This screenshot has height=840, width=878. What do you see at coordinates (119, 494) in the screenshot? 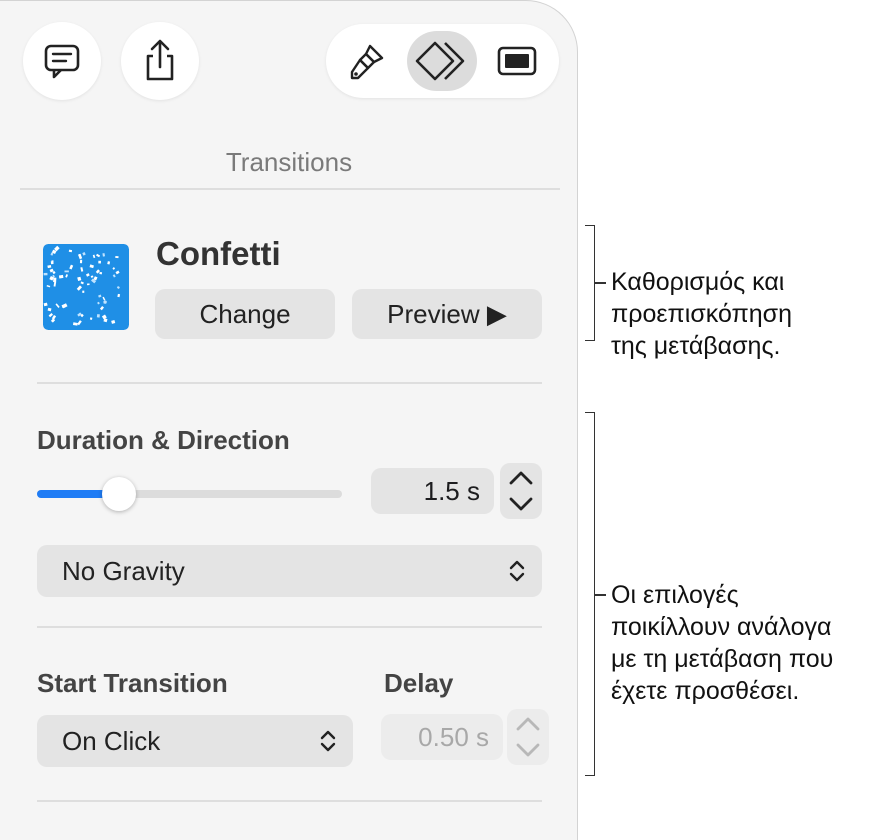
I see `duration-slider-knob` at bounding box center [119, 494].